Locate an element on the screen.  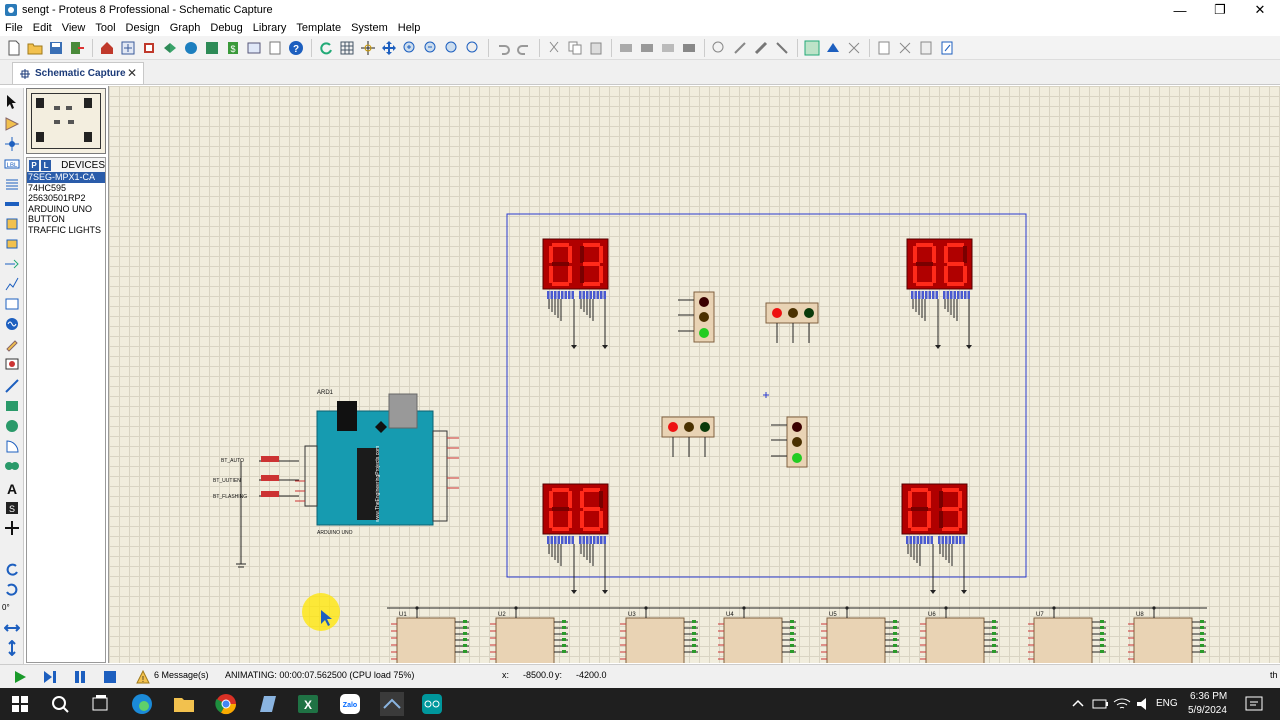
notes-app-icon is located at coordinates (268, 704).